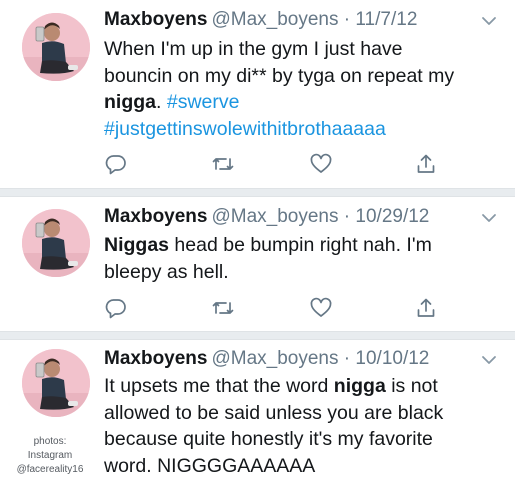 This screenshot has height=487, width=515. I want to click on credit-line: @facereality16, so click(50, 469).